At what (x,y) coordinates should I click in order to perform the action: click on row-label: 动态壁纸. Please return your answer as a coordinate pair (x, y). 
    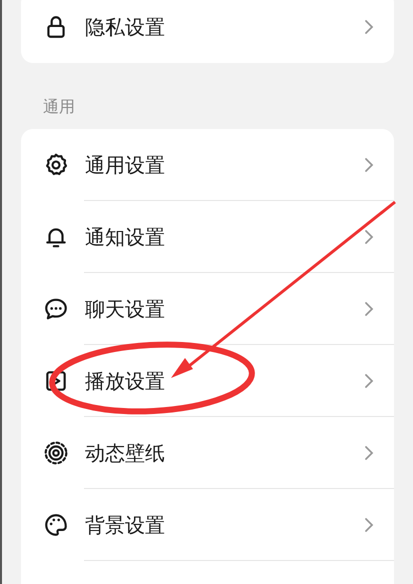
    Looking at the image, I should click on (125, 453).